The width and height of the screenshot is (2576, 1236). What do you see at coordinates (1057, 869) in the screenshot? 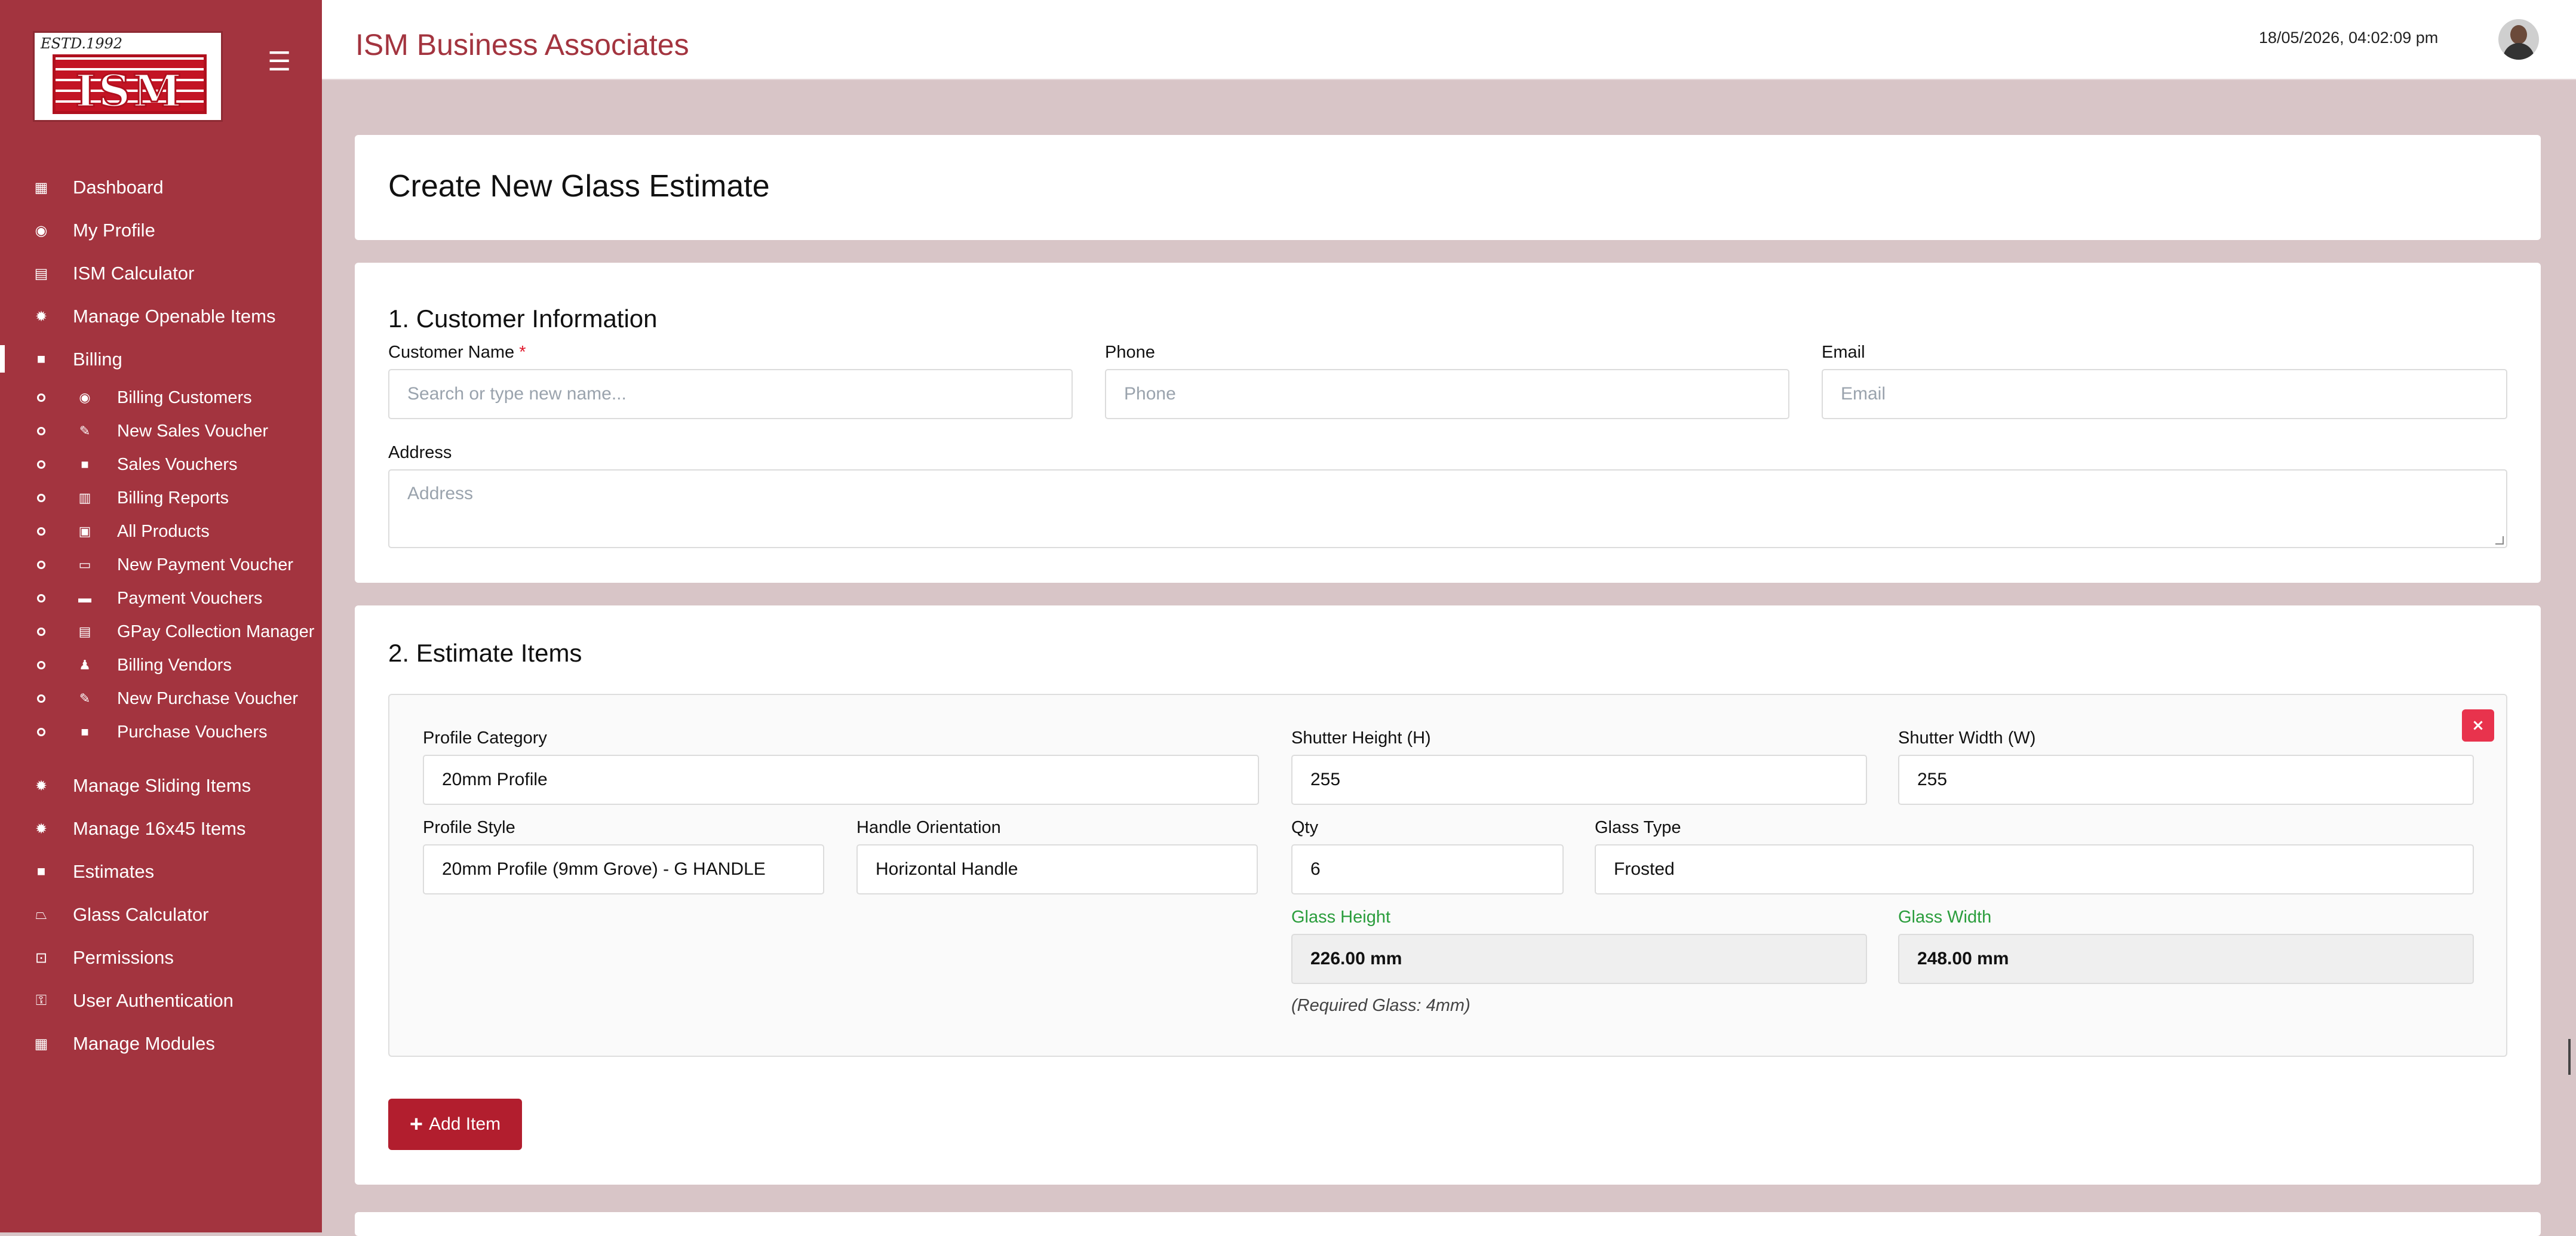
I see `handle-orientation-select: Horizontal Handle` at bounding box center [1057, 869].